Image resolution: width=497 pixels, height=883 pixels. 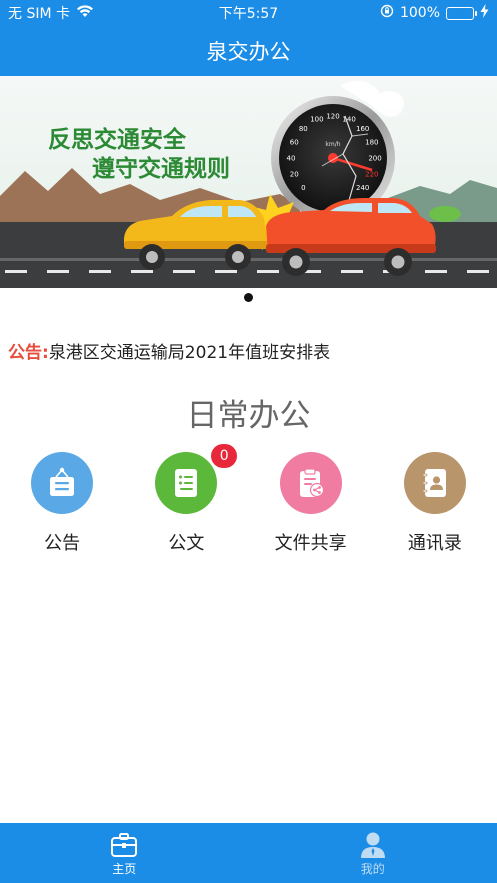 I want to click on banner-slogan-1: 反思交通安全, so click(x=117, y=139).